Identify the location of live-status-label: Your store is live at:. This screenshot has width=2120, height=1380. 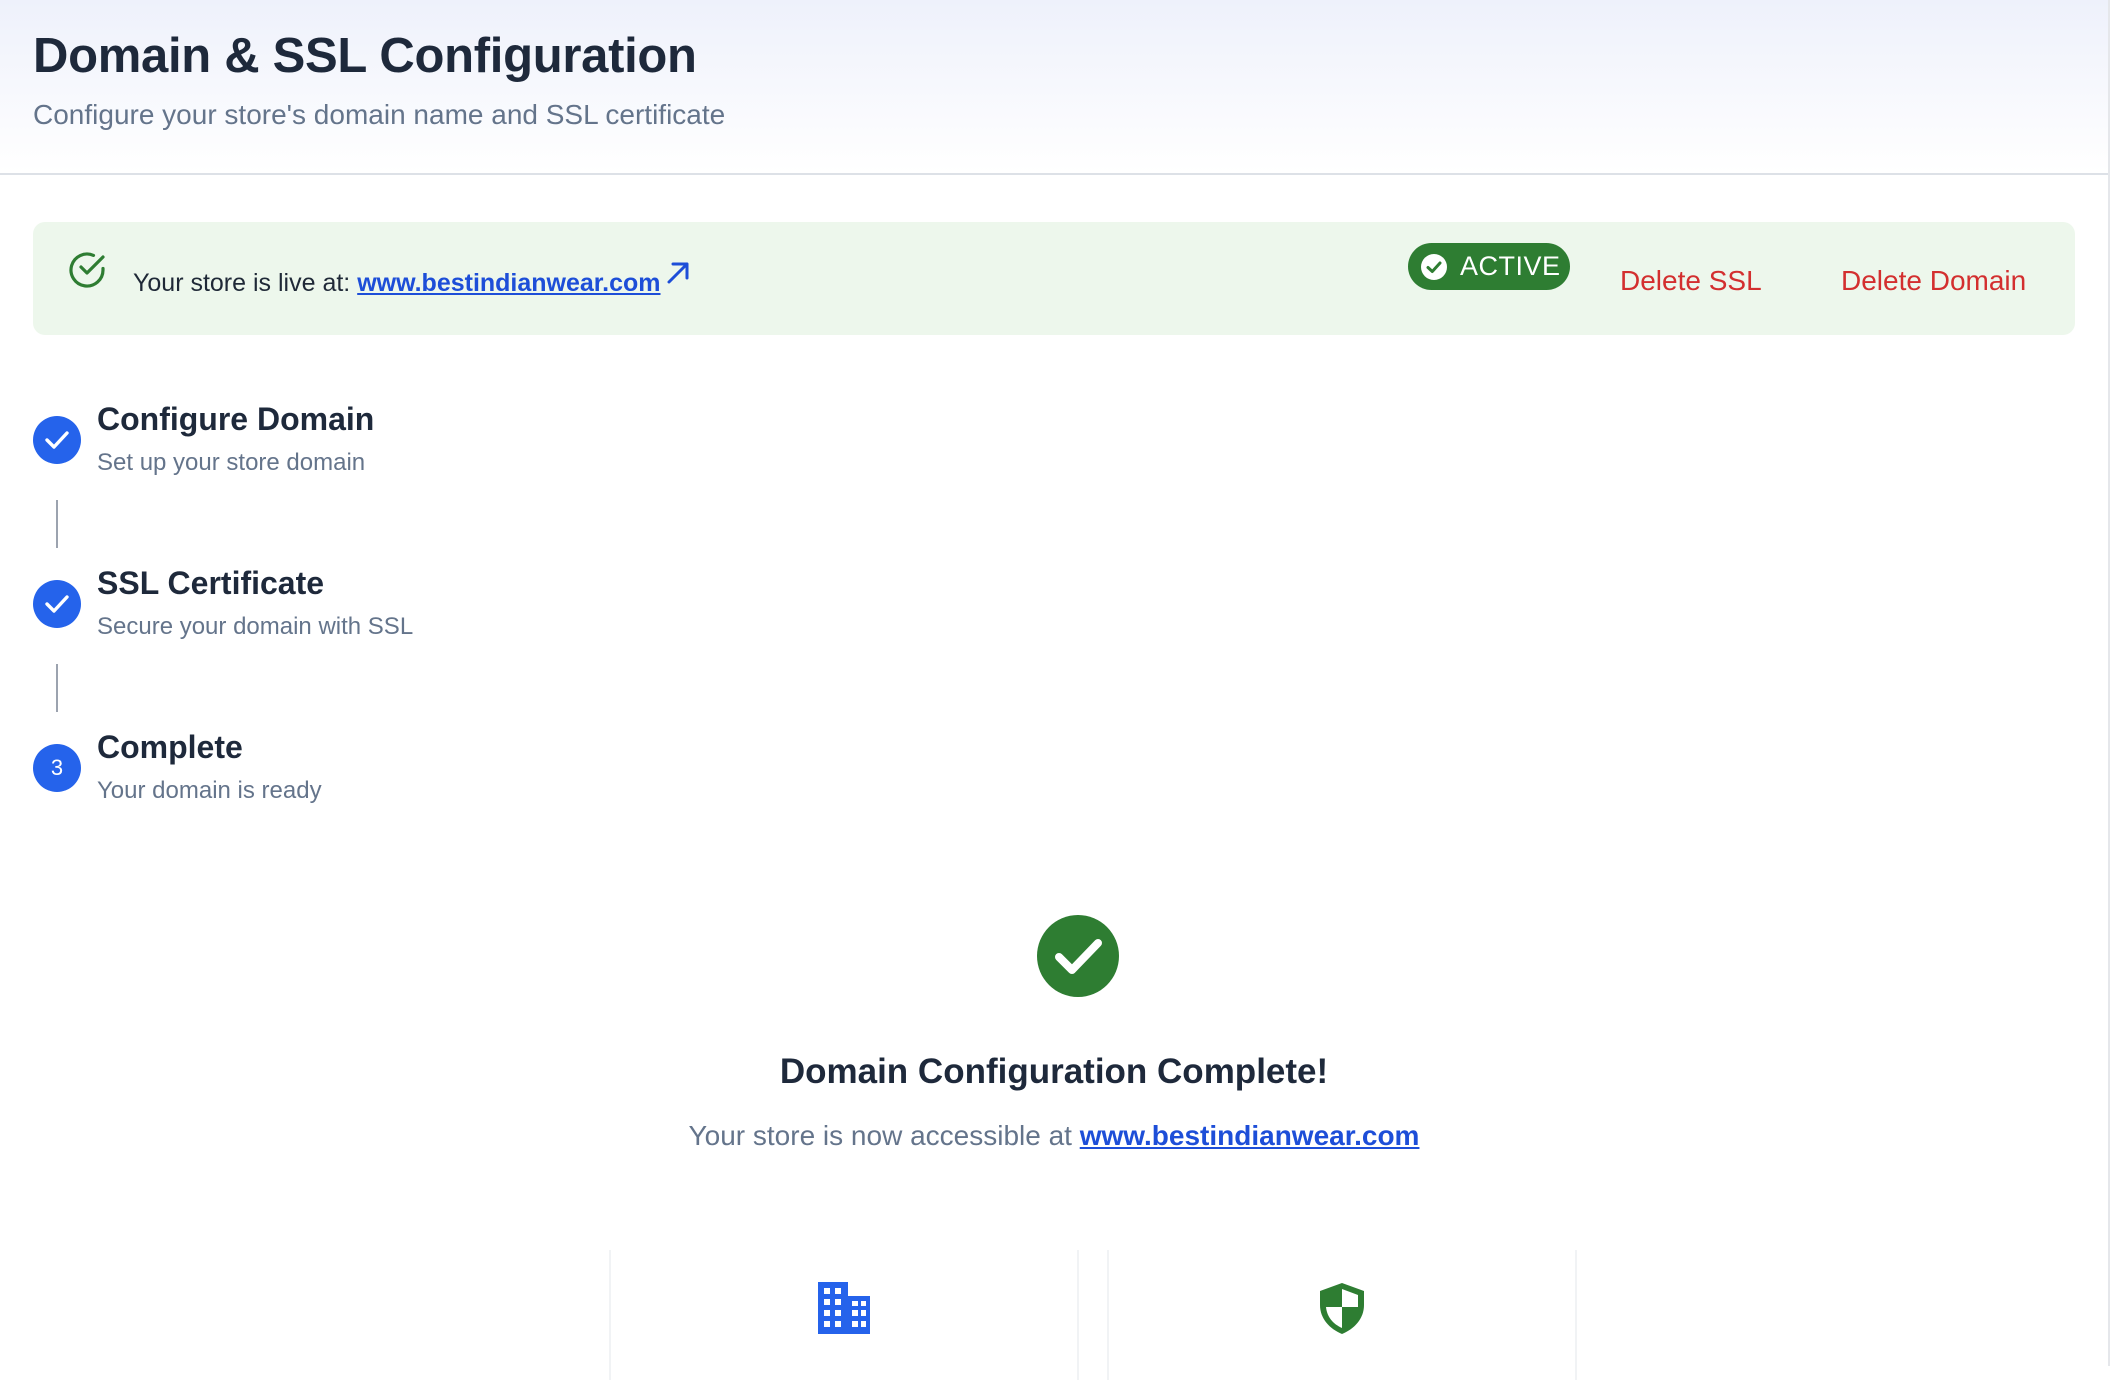
(245, 283).